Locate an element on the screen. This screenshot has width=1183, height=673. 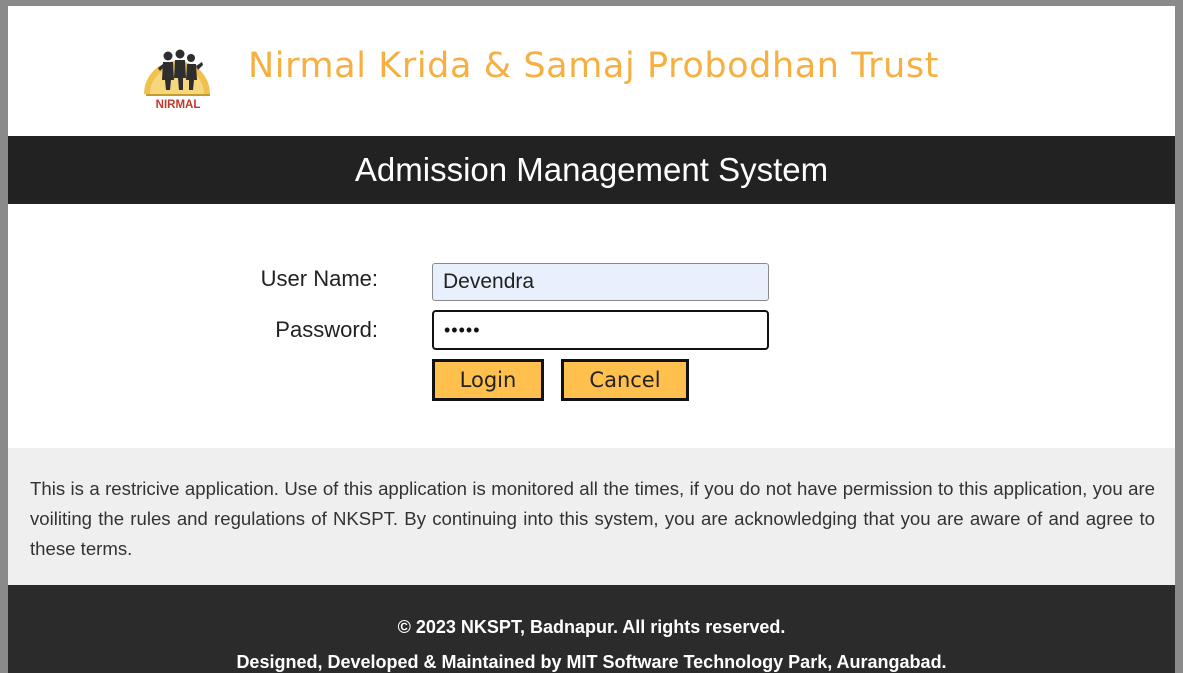
page-title: Admission Management System is located at coordinates (591, 170).